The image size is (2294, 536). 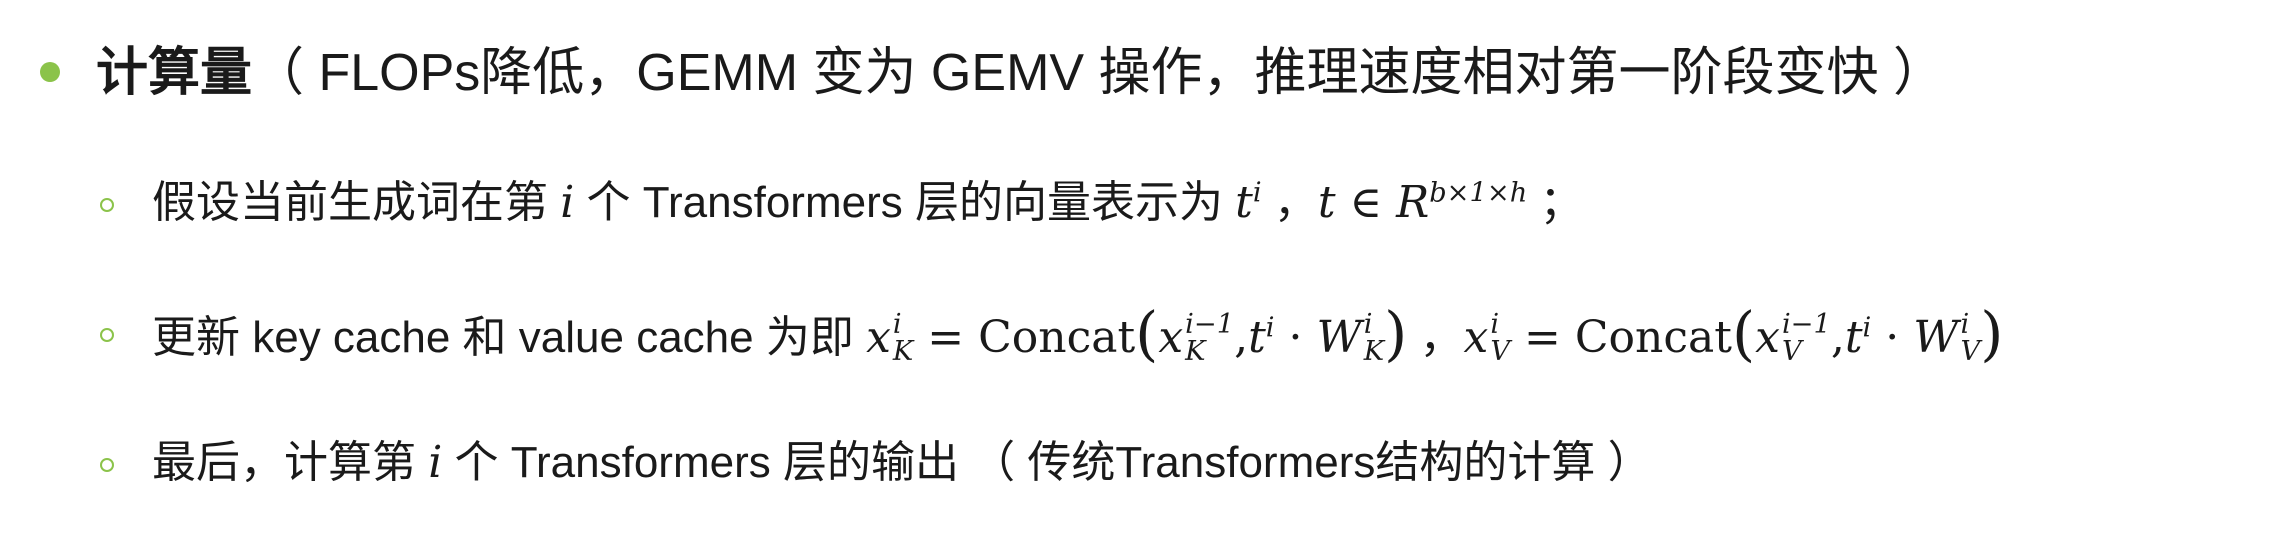 I want to click on sb2-WV-sub: V, so click(x=1970, y=352).